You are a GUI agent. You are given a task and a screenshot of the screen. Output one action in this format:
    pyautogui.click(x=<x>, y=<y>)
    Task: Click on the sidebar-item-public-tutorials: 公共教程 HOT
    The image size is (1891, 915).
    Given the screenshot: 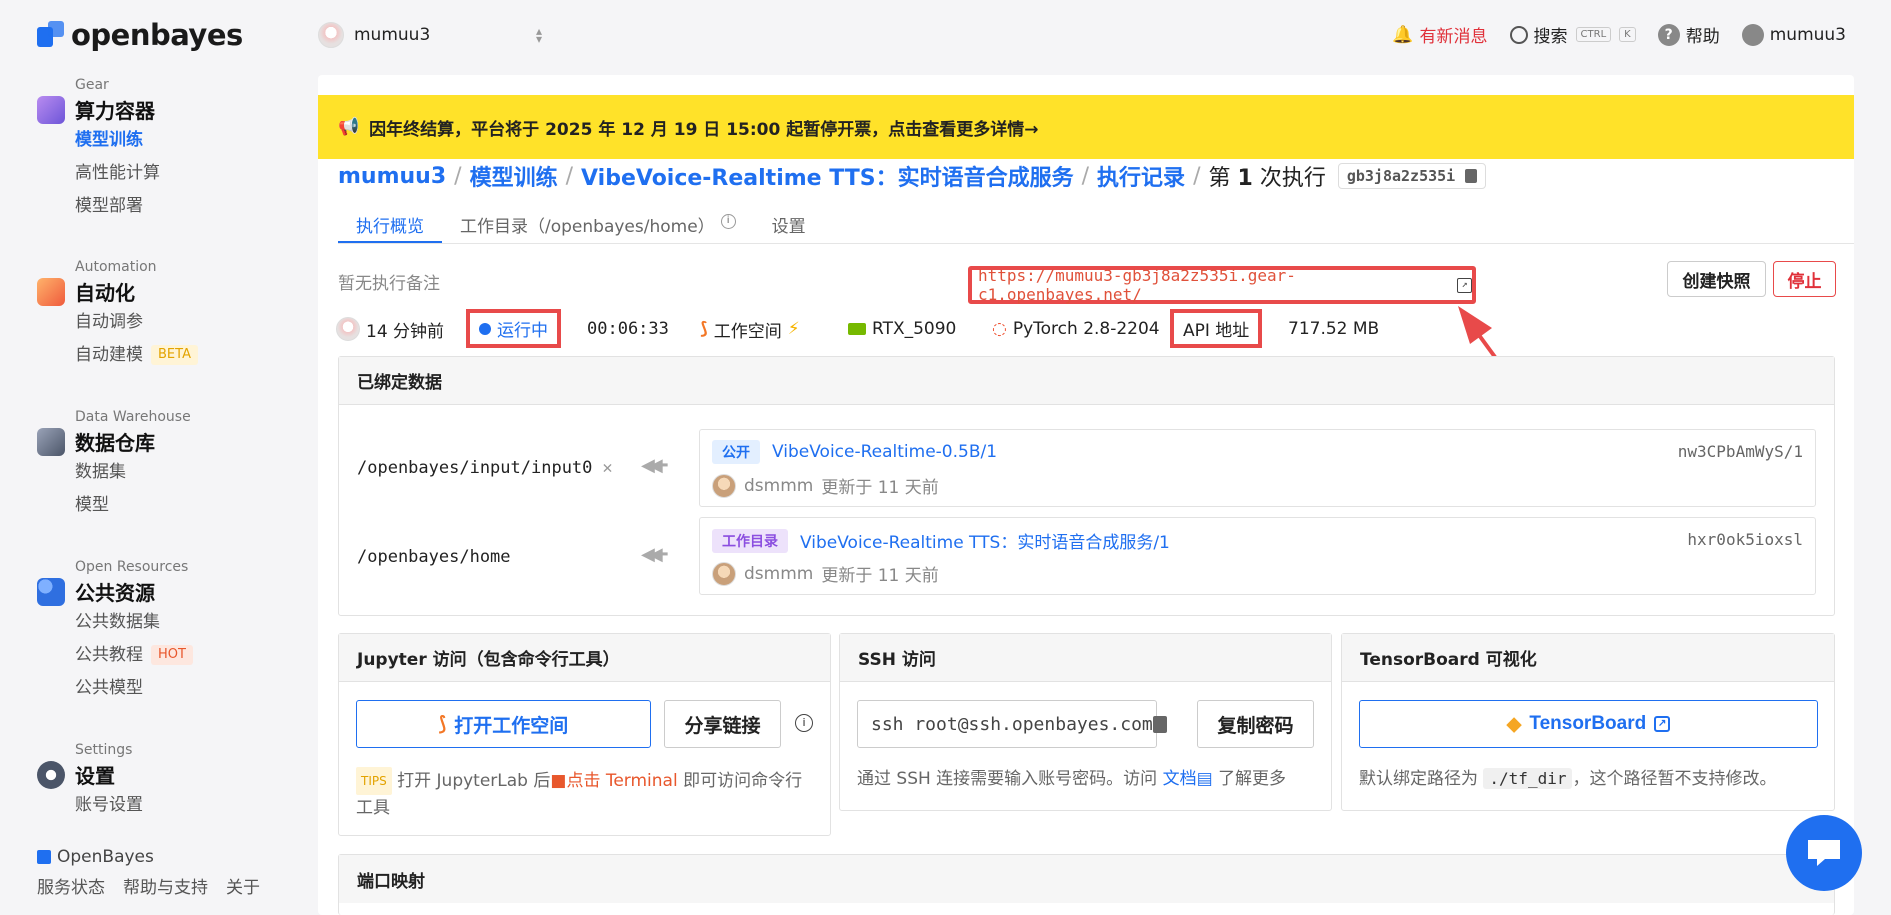 What is the action you would take?
    pyautogui.click(x=134, y=655)
    